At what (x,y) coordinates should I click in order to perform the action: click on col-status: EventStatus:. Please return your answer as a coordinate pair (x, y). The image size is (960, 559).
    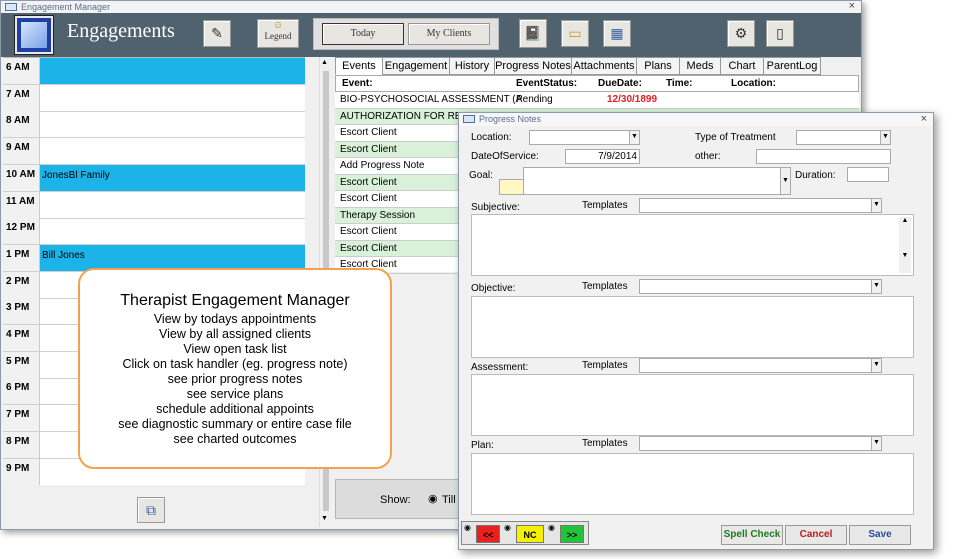
    Looking at the image, I should click on (547, 83).